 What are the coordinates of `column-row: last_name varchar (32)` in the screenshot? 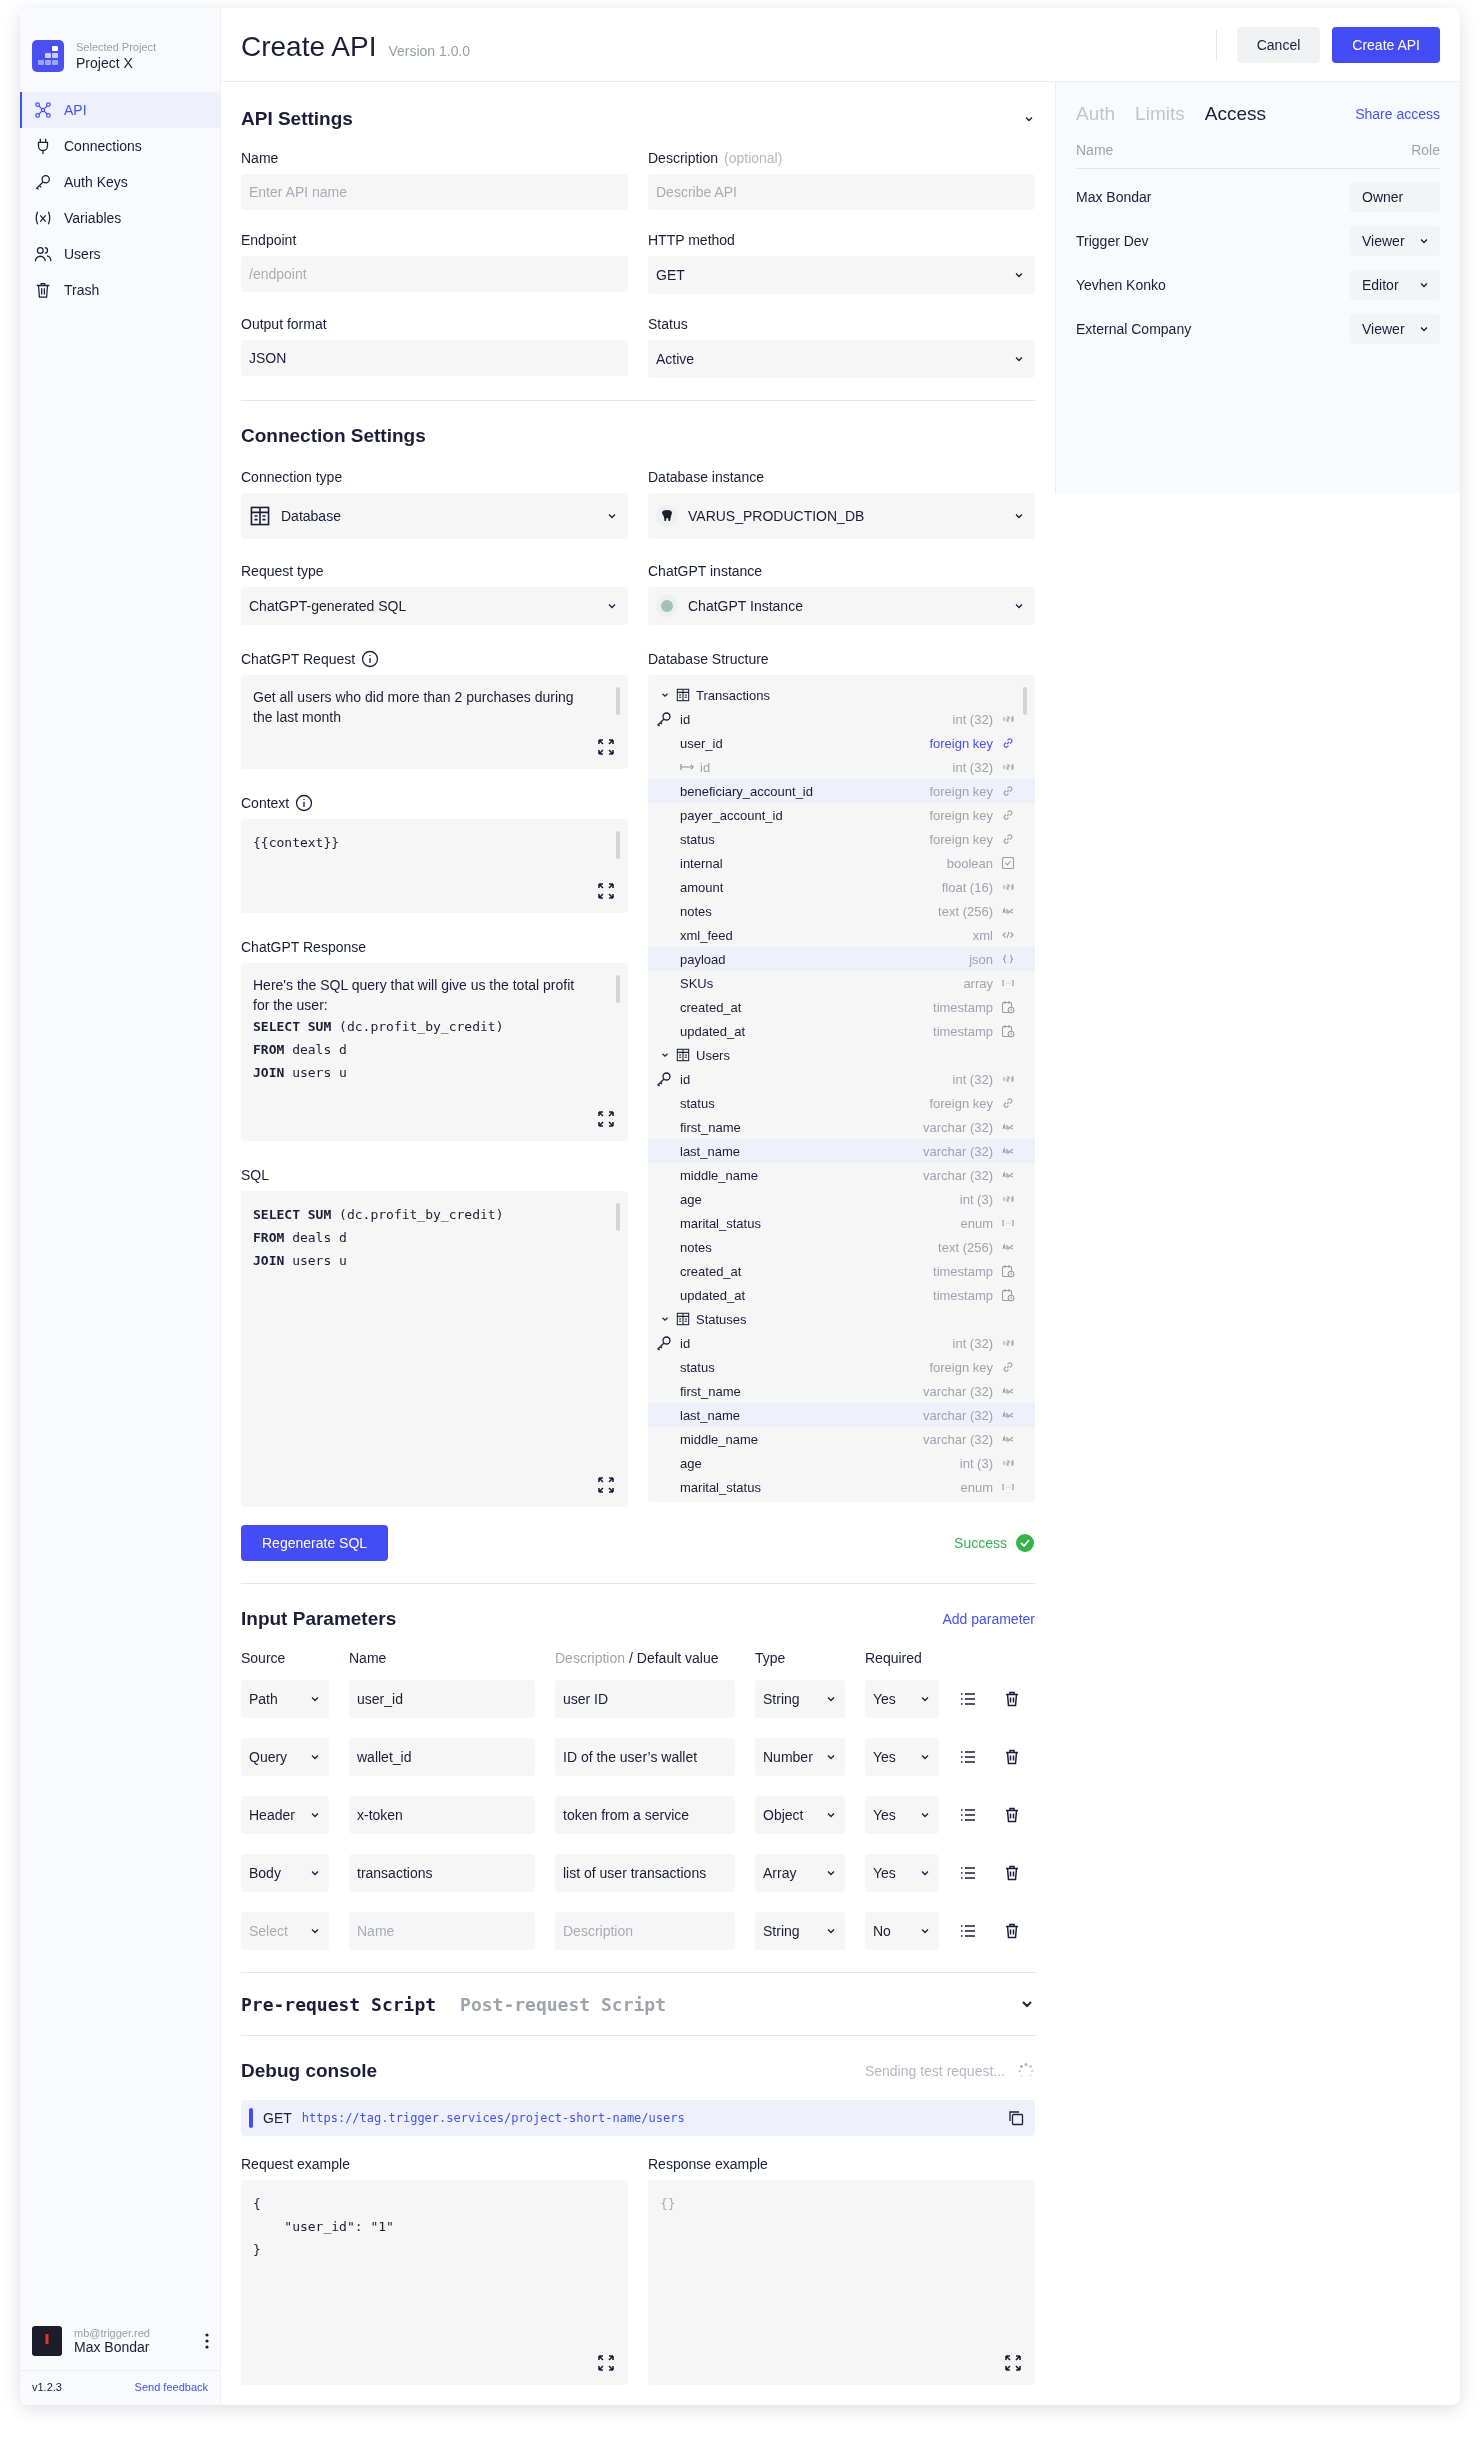 It's located at (841, 1151).